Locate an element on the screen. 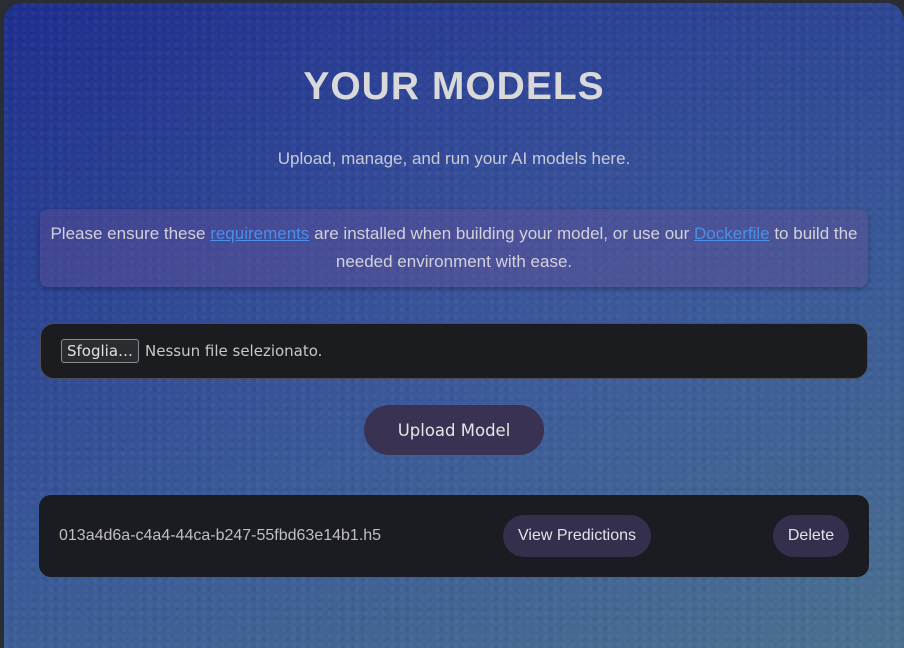  upload-model-button: Upload Model is located at coordinates (454, 430).